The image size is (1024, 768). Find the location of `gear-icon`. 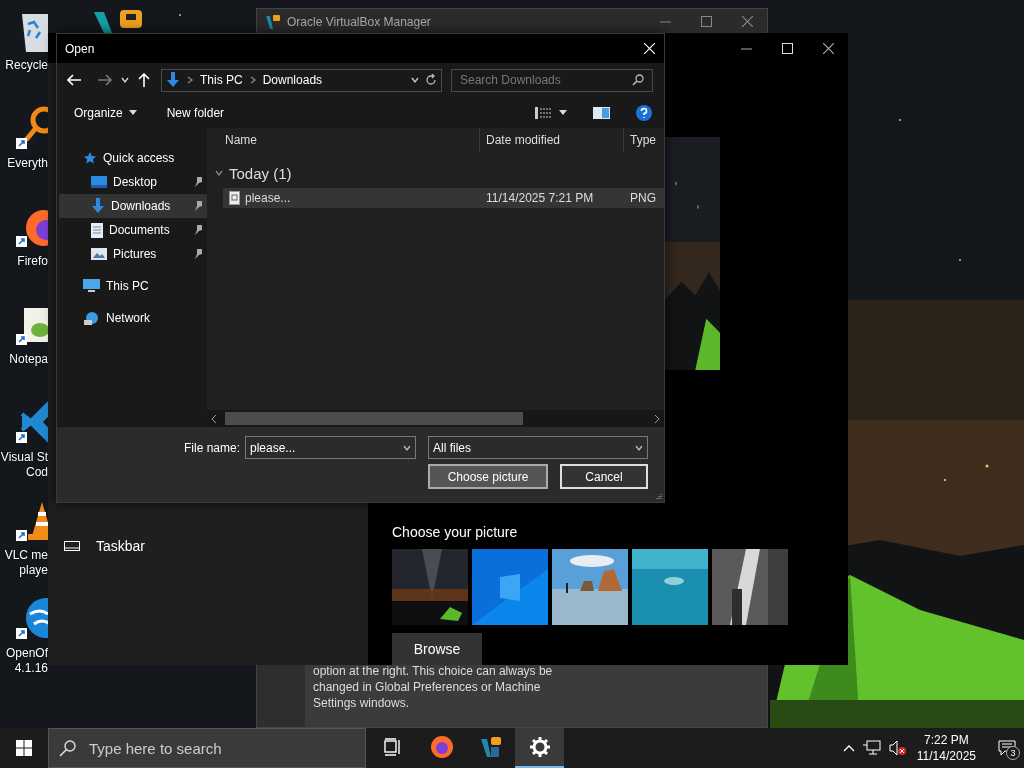

gear-icon is located at coordinates (539, 747).